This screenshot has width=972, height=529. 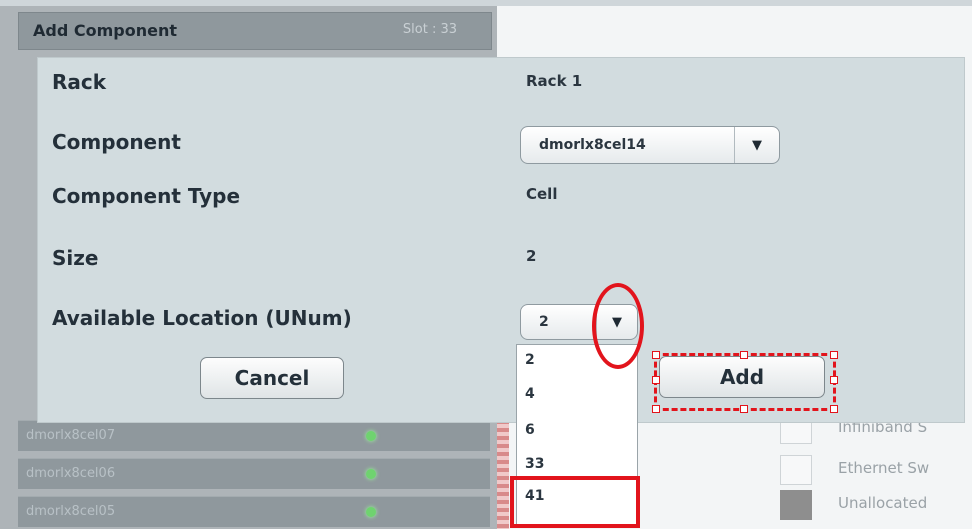 I want to click on rack-value: Rack 1, so click(x=554, y=81).